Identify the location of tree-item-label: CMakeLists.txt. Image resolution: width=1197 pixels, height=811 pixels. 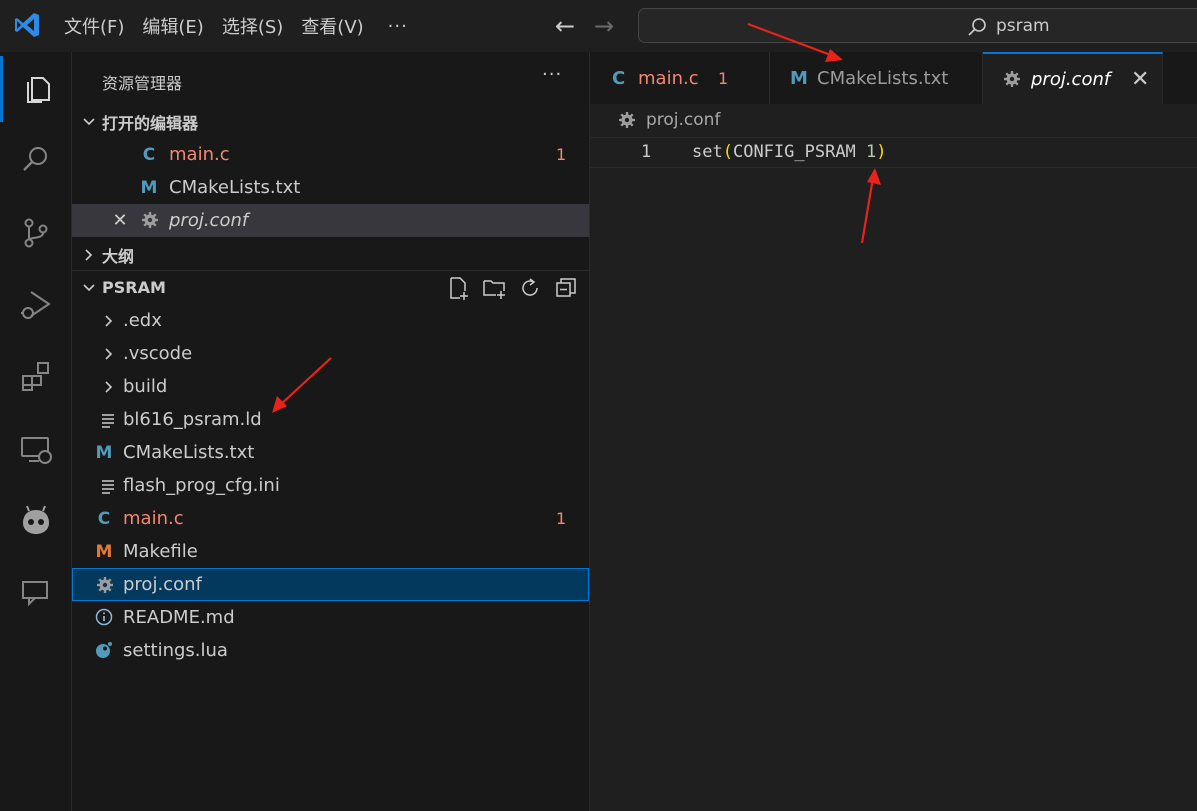
(189, 452).